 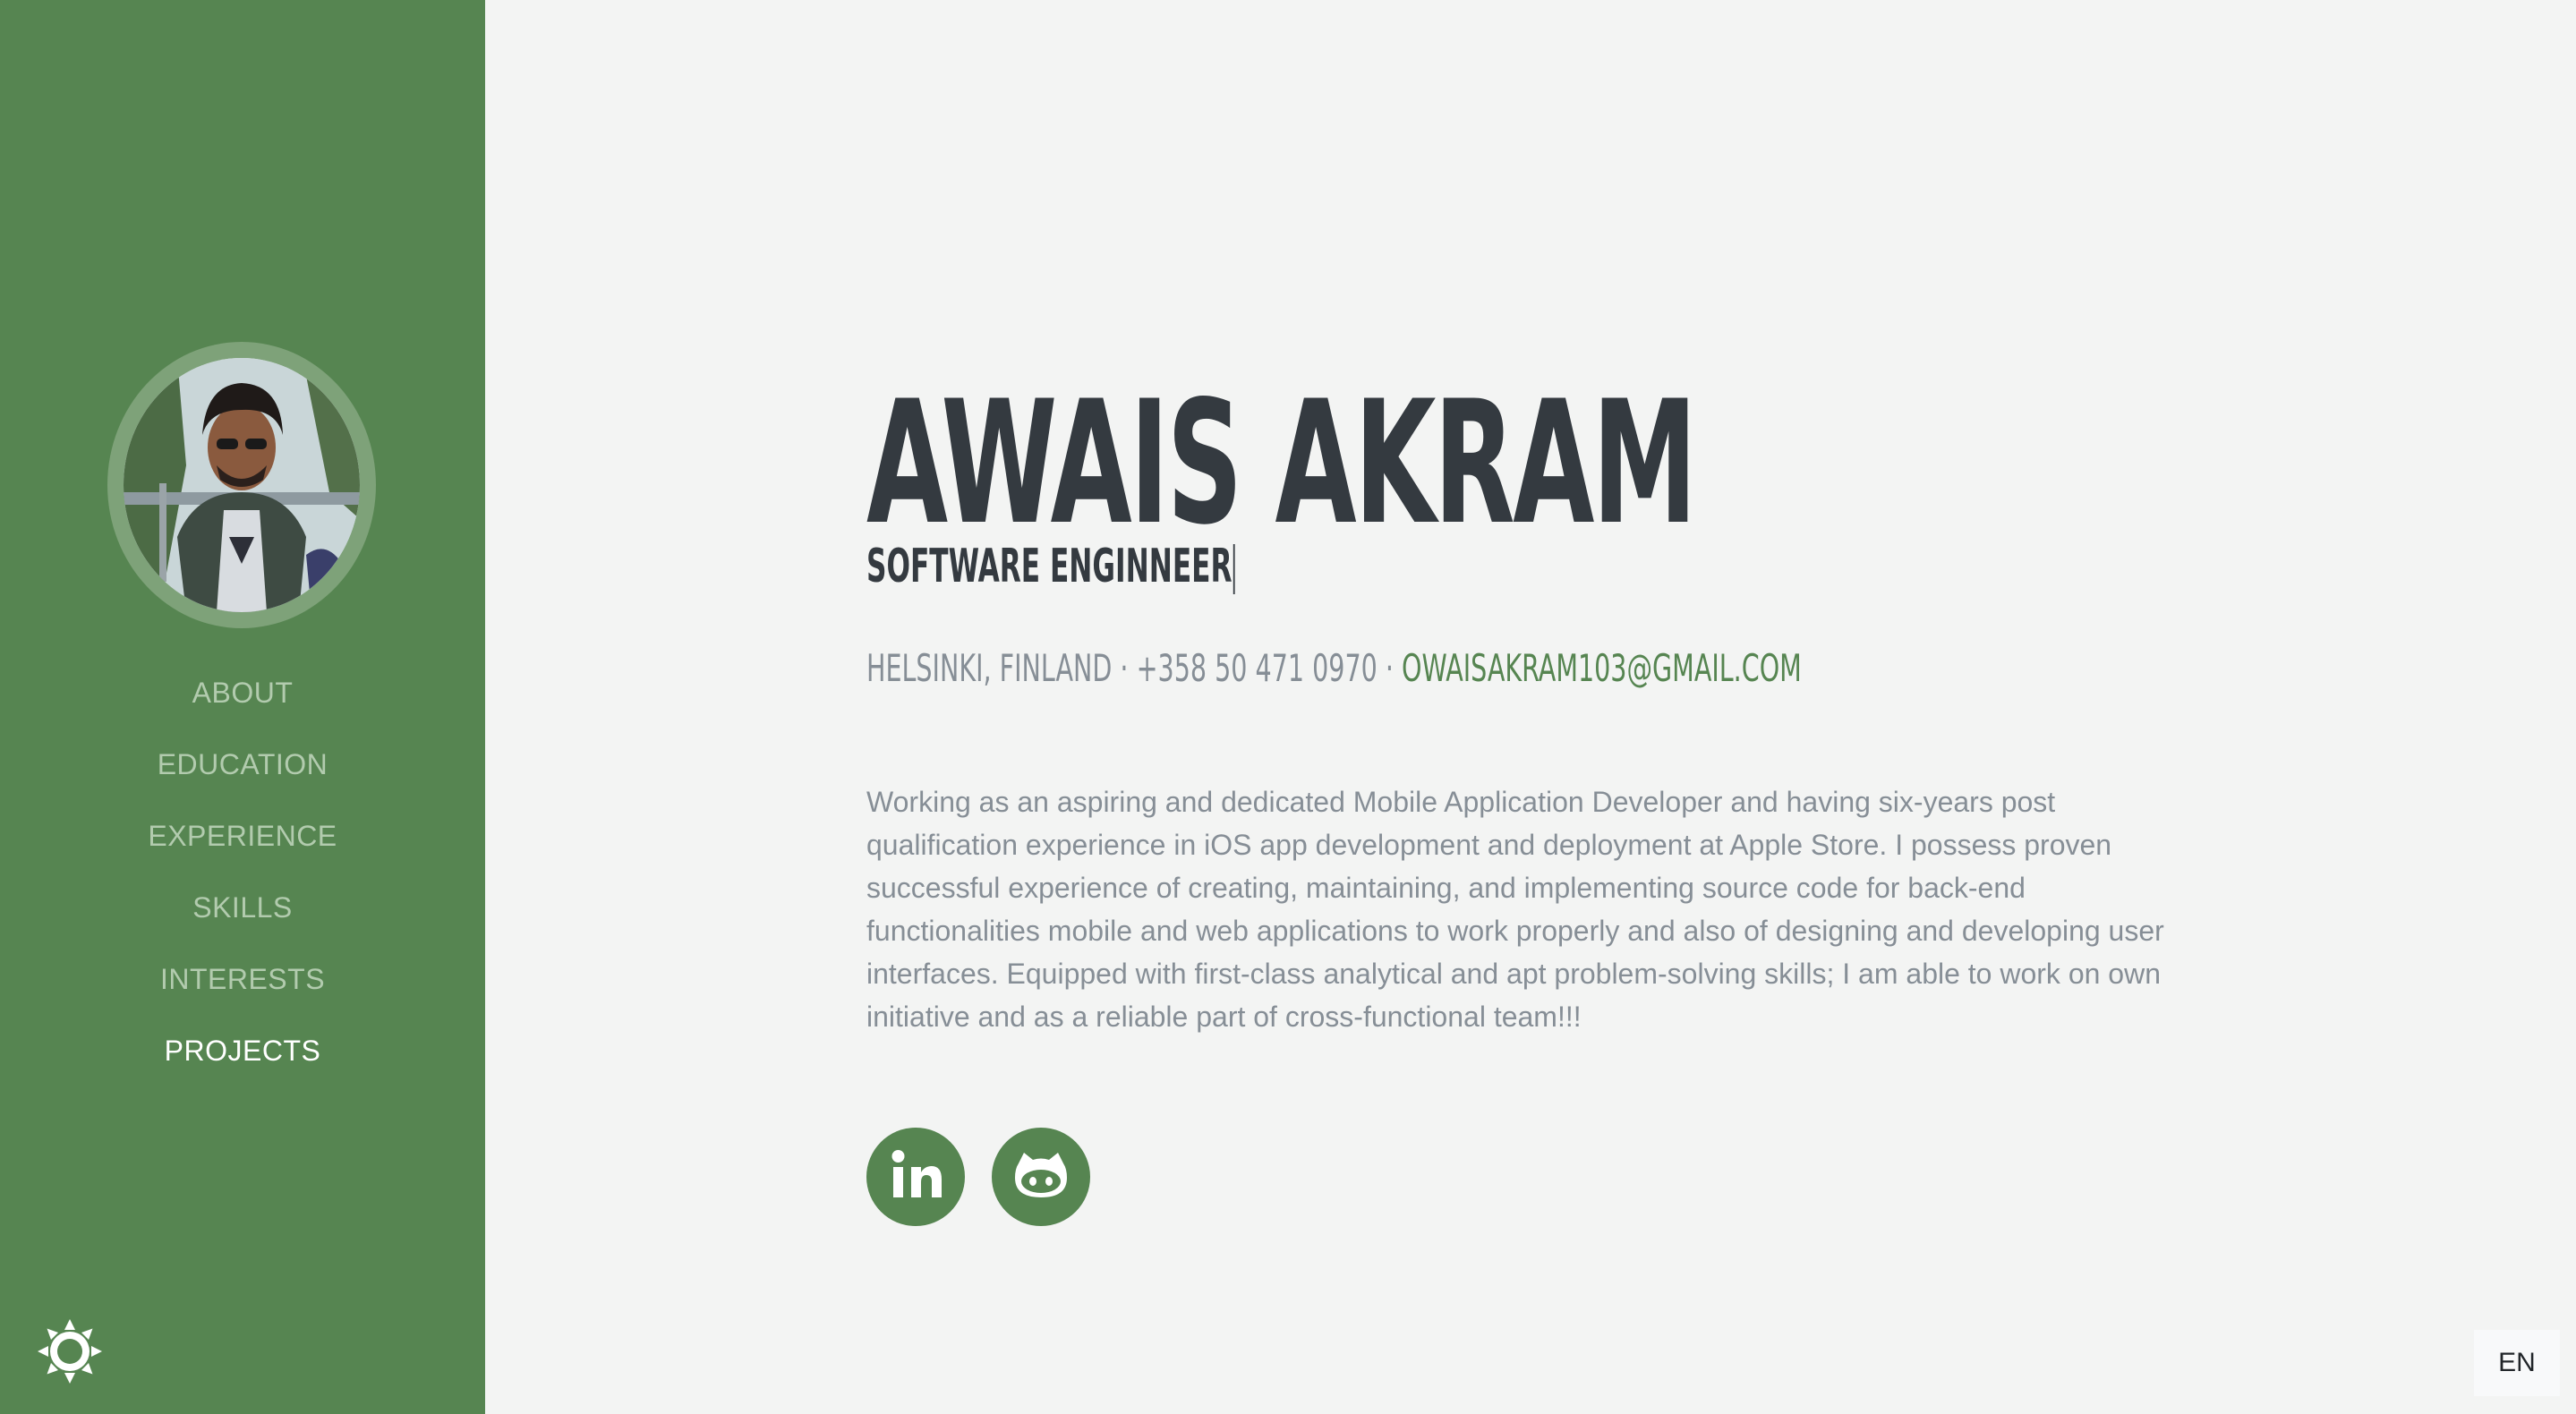 What do you see at coordinates (70, 1351) in the screenshot?
I see `sun-icon` at bounding box center [70, 1351].